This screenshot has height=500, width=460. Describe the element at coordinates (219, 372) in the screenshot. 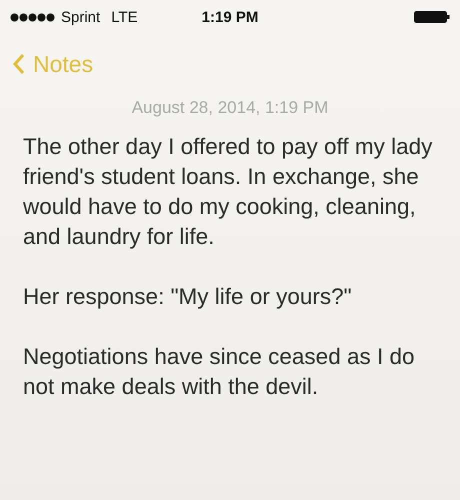

I see `note-paragraph: Negotiations have since ceased as I do not make deals with the devil.` at that location.